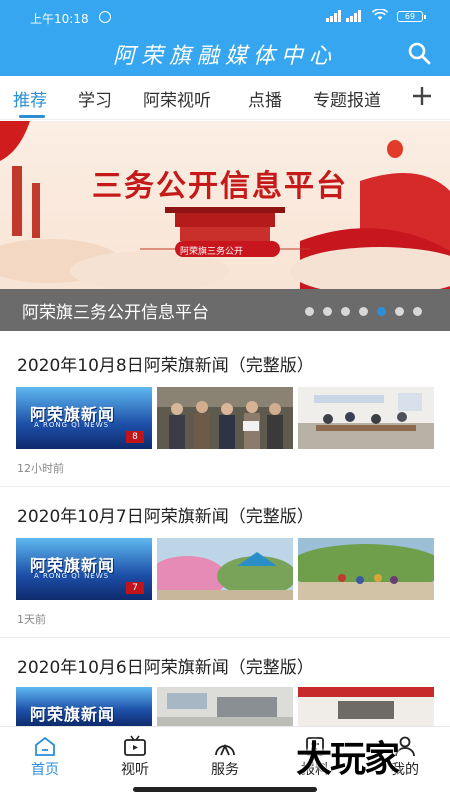 This screenshot has height=800, width=450. What do you see at coordinates (225, 16) in the screenshot?
I see `status-bar: 上午10:18 69` at bounding box center [225, 16].